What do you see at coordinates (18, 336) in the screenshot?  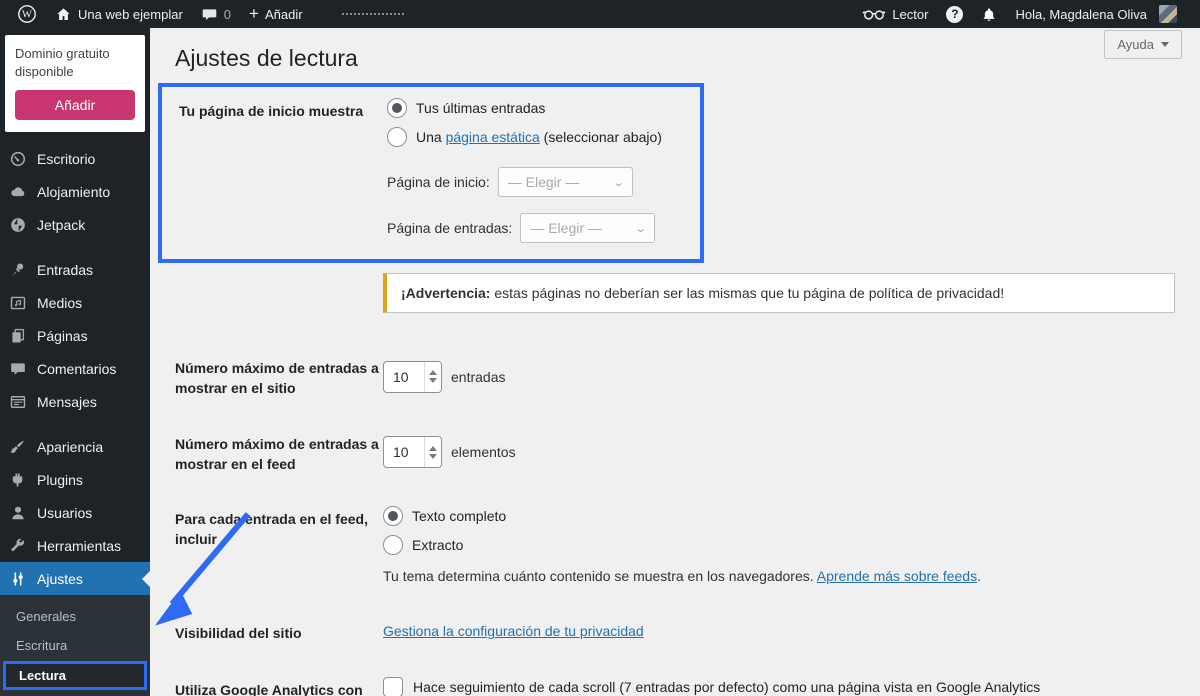 I see `pages-icon` at bounding box center [18, 336].